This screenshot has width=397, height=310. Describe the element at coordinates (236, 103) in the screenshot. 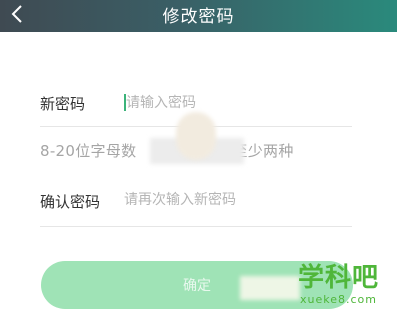

I see `new-password-input` at that location.